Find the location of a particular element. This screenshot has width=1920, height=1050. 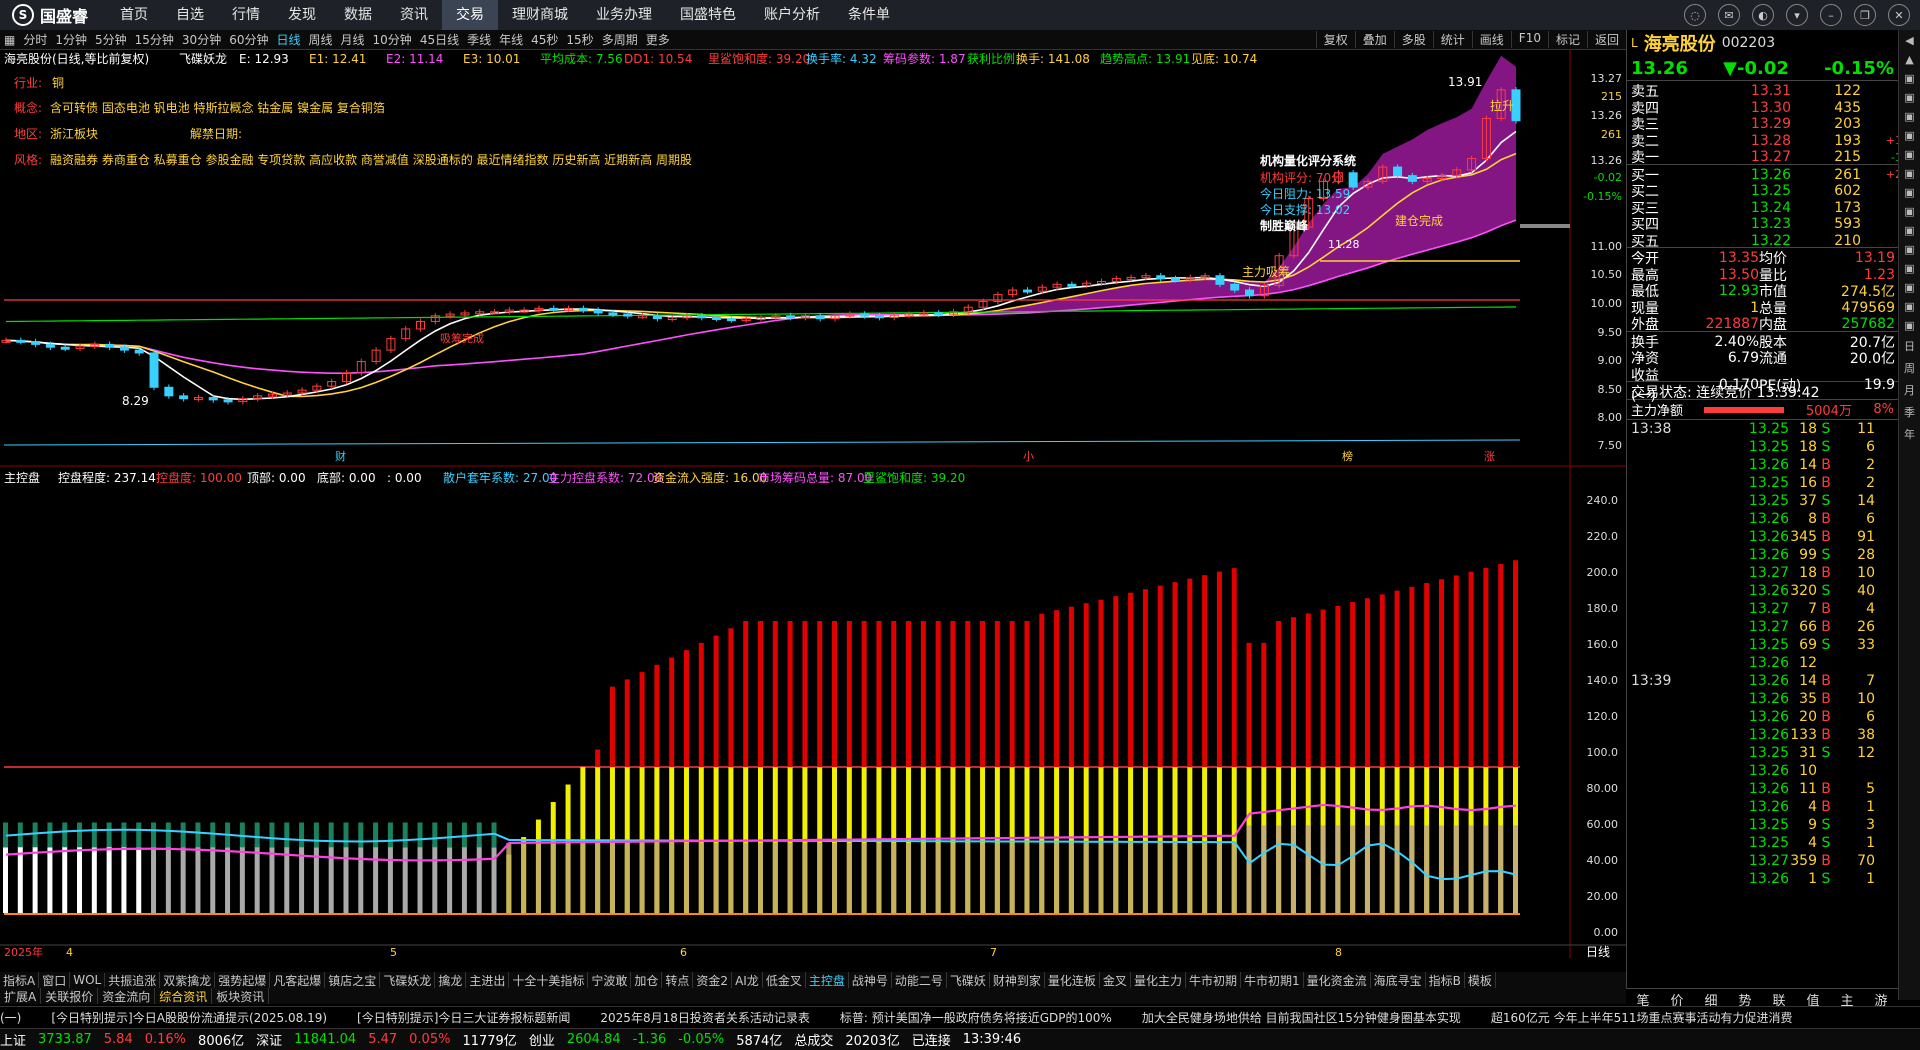

nav-国盛特色: 国盛特色 is located at coordinates (708, 15).